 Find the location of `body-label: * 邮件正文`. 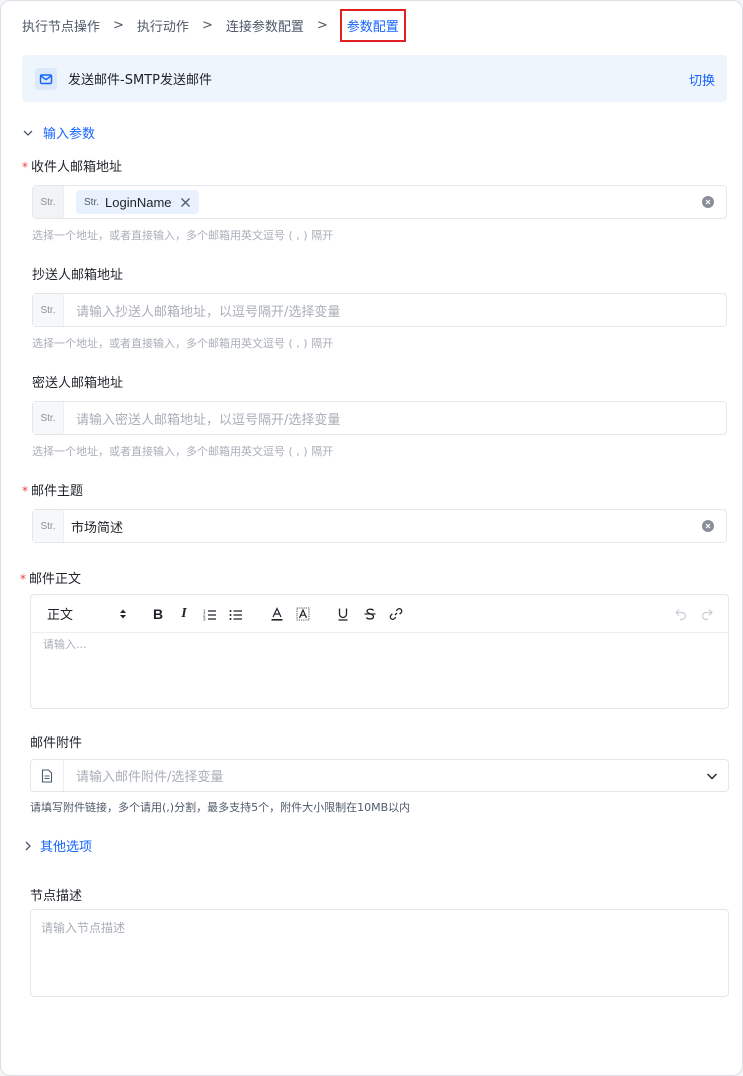

body-label: * 邮件正文 is located at coordinates (50, 577).